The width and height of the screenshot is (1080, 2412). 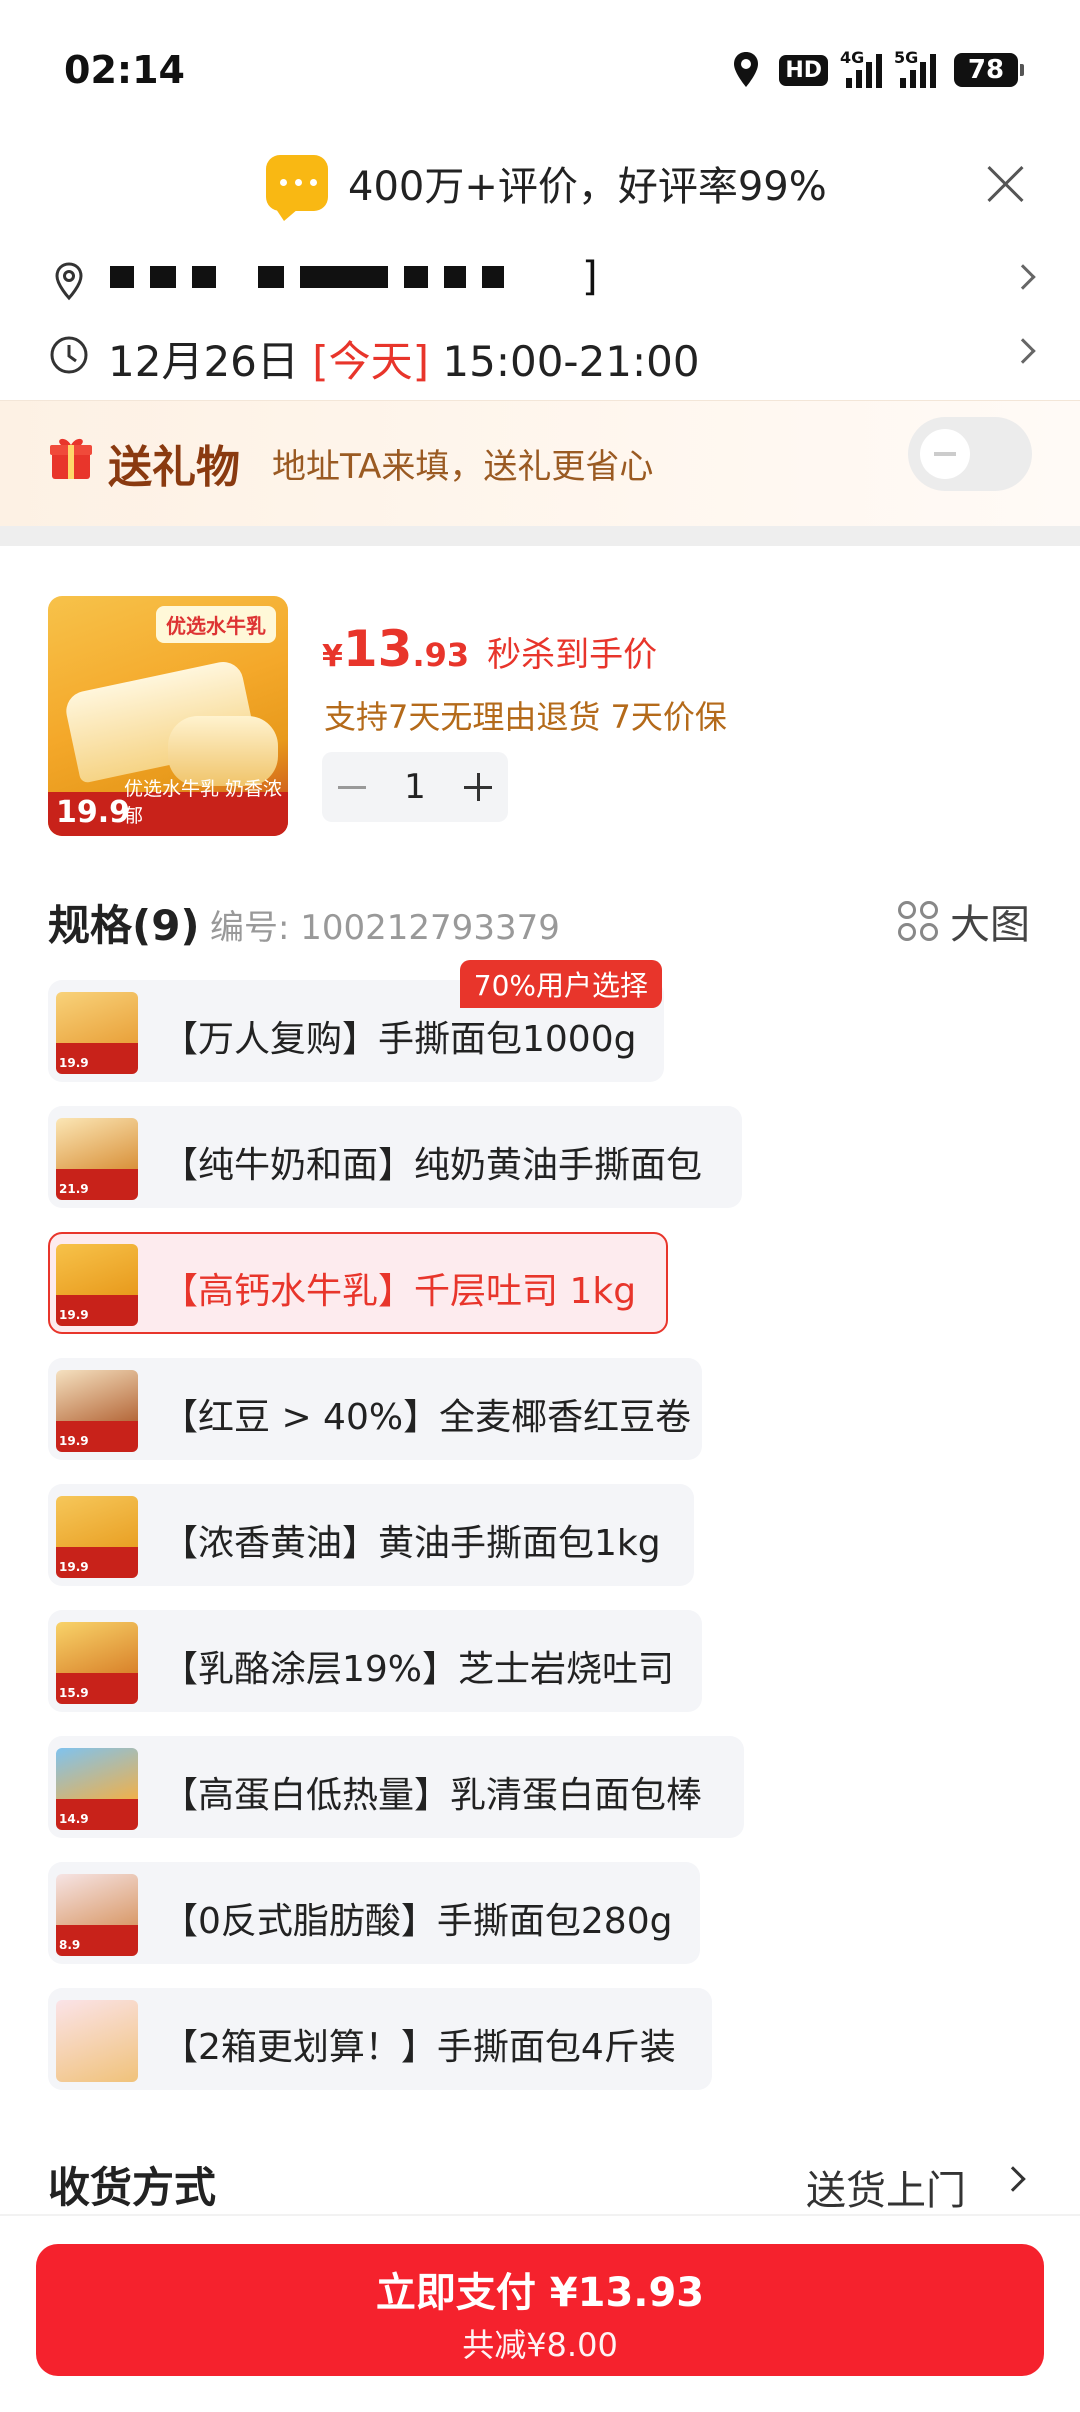 What do you see at coordinates (132, 2187) in the screenshot?
I see `delivery-method-title: 收货方式` at bounding box center [132, 2187].